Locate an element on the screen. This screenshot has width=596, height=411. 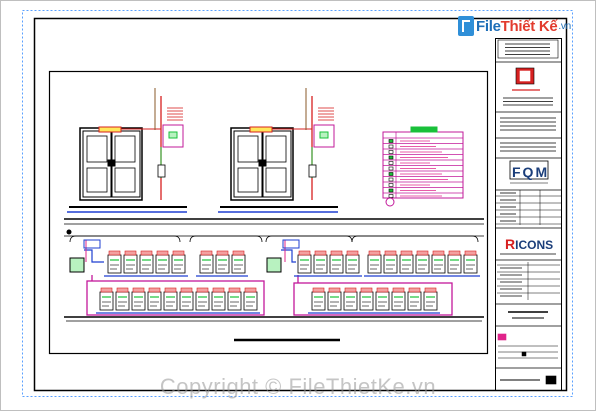
datum-marker is located at coordinates (69, 232).